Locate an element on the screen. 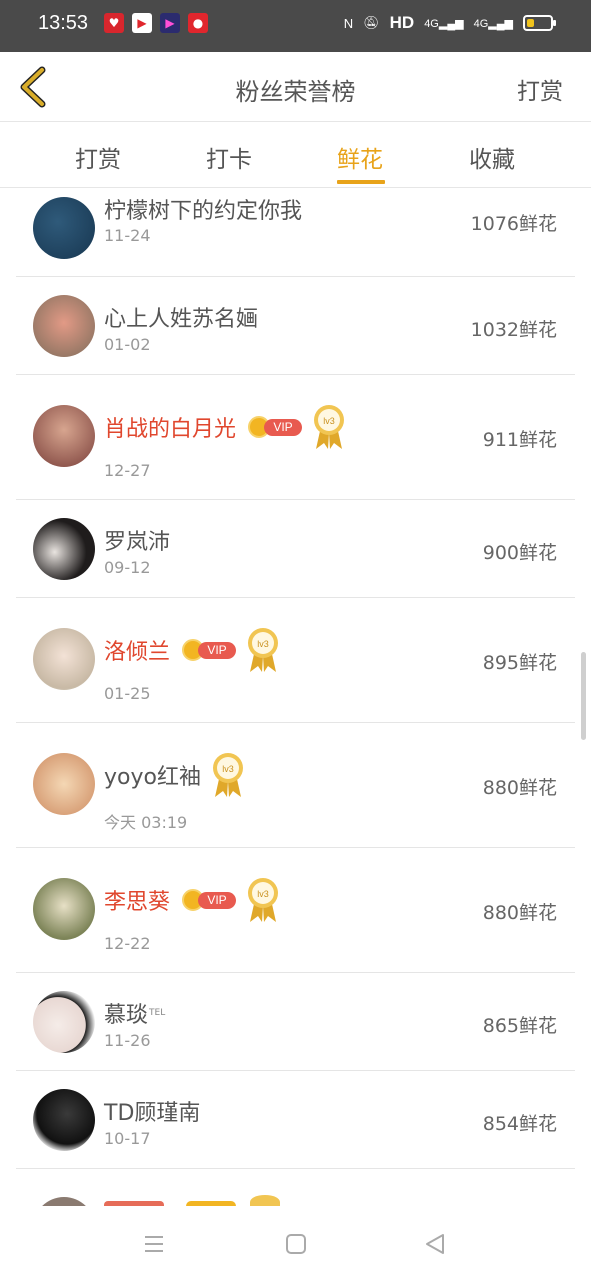 This screenshot has width=591, height=1280. user-name: TD顾瑾南 is located at coordinates (152, 1113).